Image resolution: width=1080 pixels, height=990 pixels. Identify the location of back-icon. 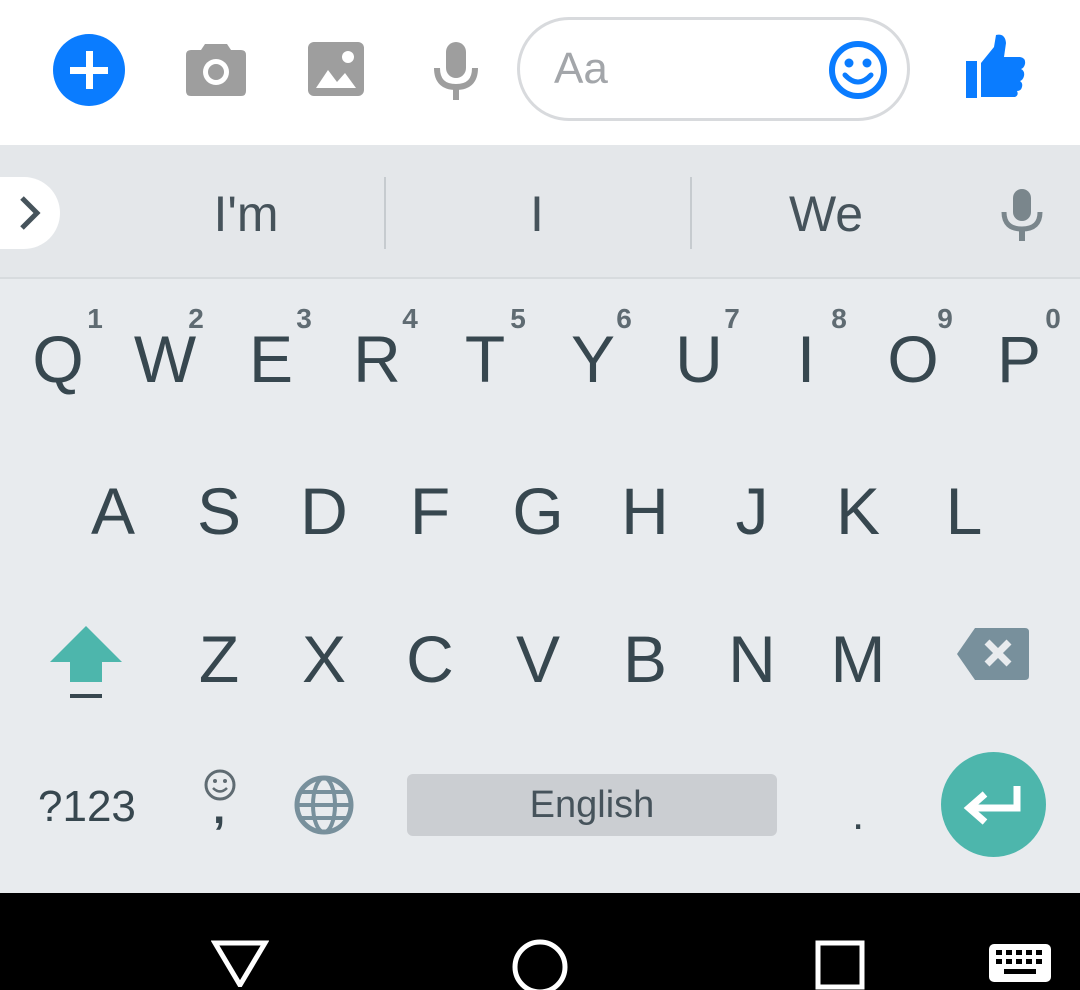
(240, 963).